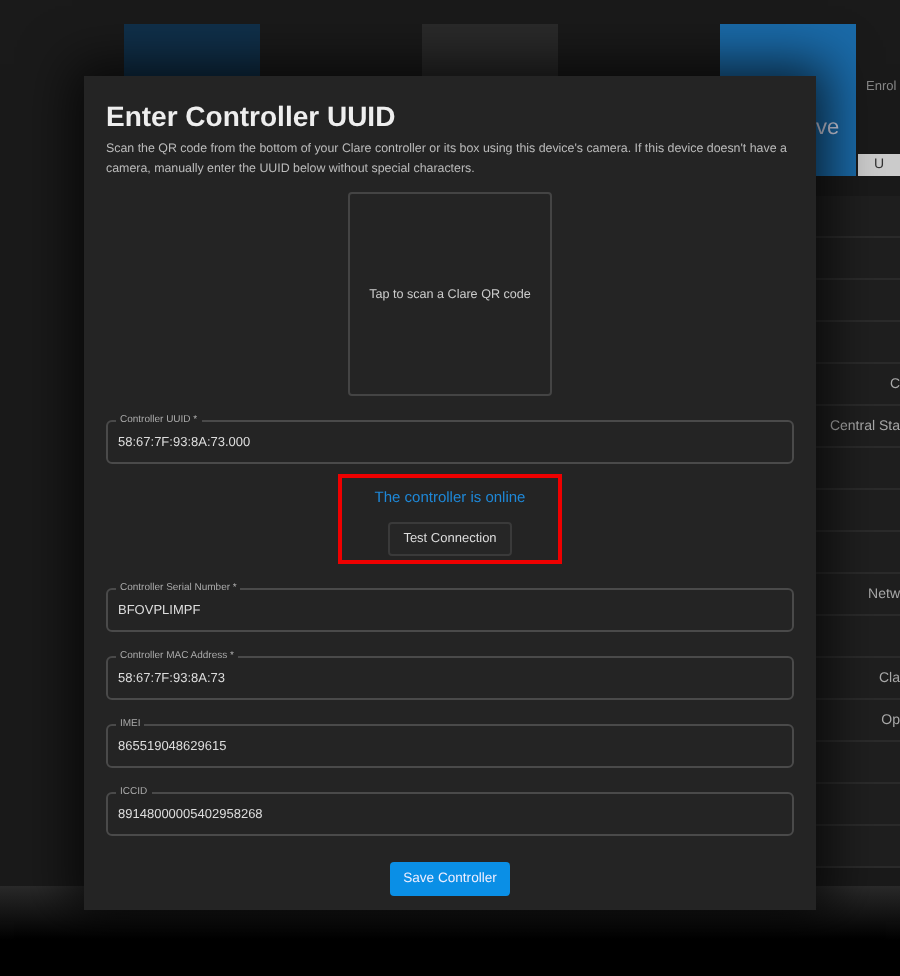  Describe the element at coordinates (252, 116) in the screenshot. I see `dialog-title: Enter Controller UUID` at that location.